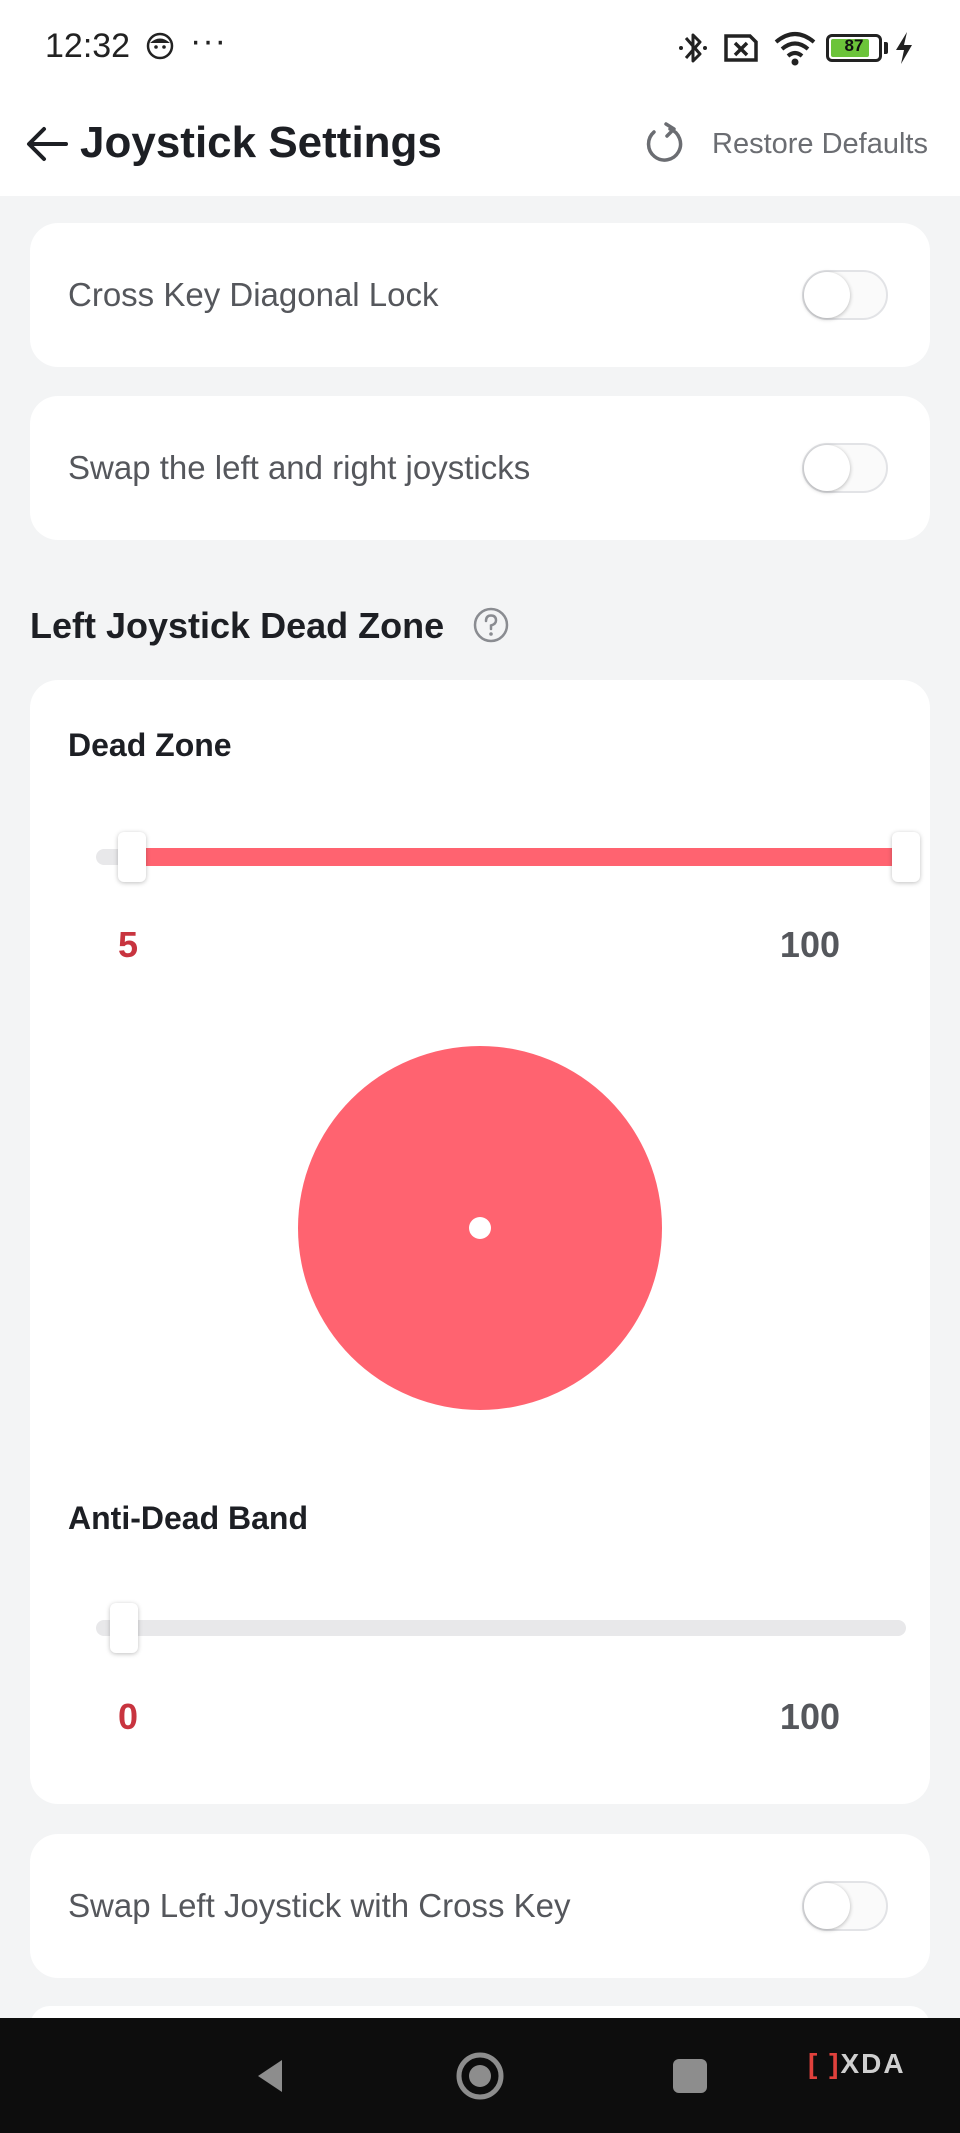  I want to click on swap-left-cross-row: Swap Left Joystick with Cross Key, so click(480, 1906).